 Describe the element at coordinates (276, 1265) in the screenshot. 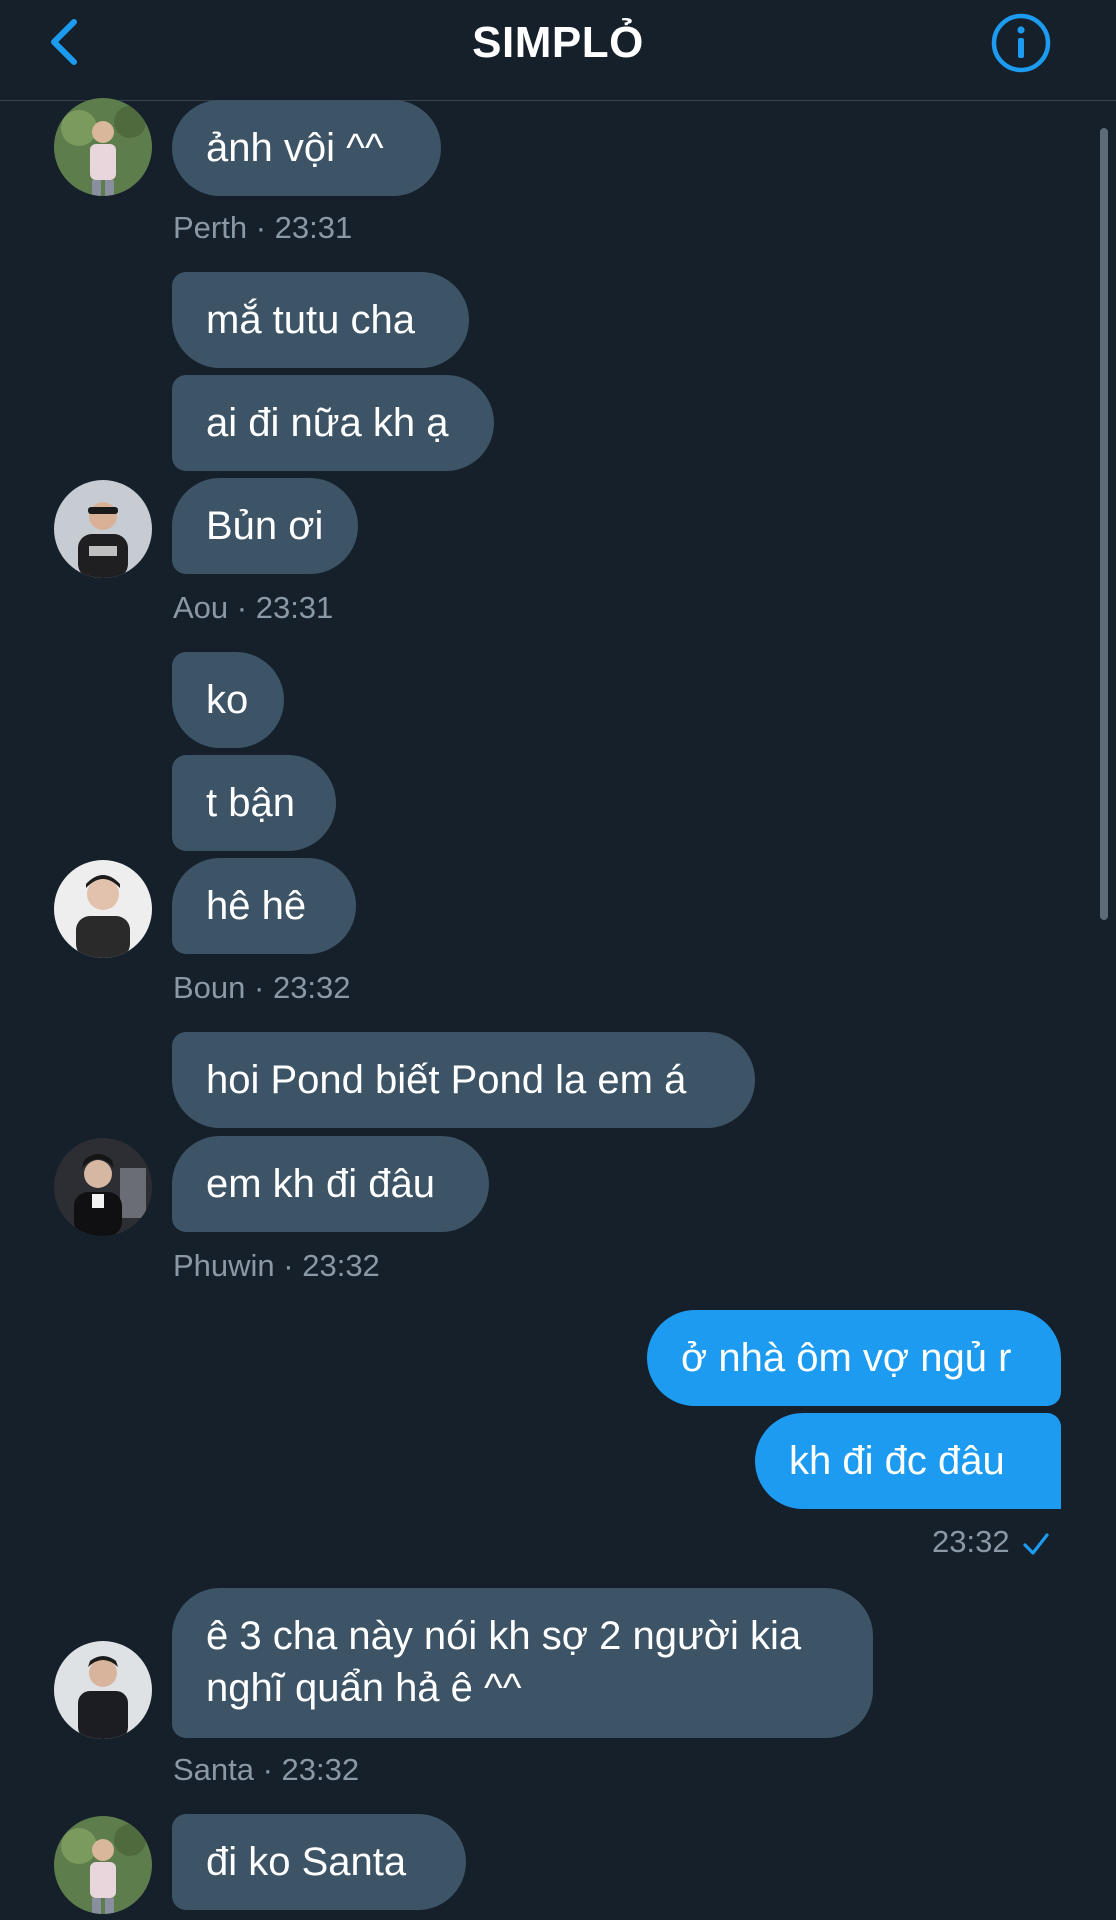

I see `message-meta: Phuwin · 23:32` at that location.